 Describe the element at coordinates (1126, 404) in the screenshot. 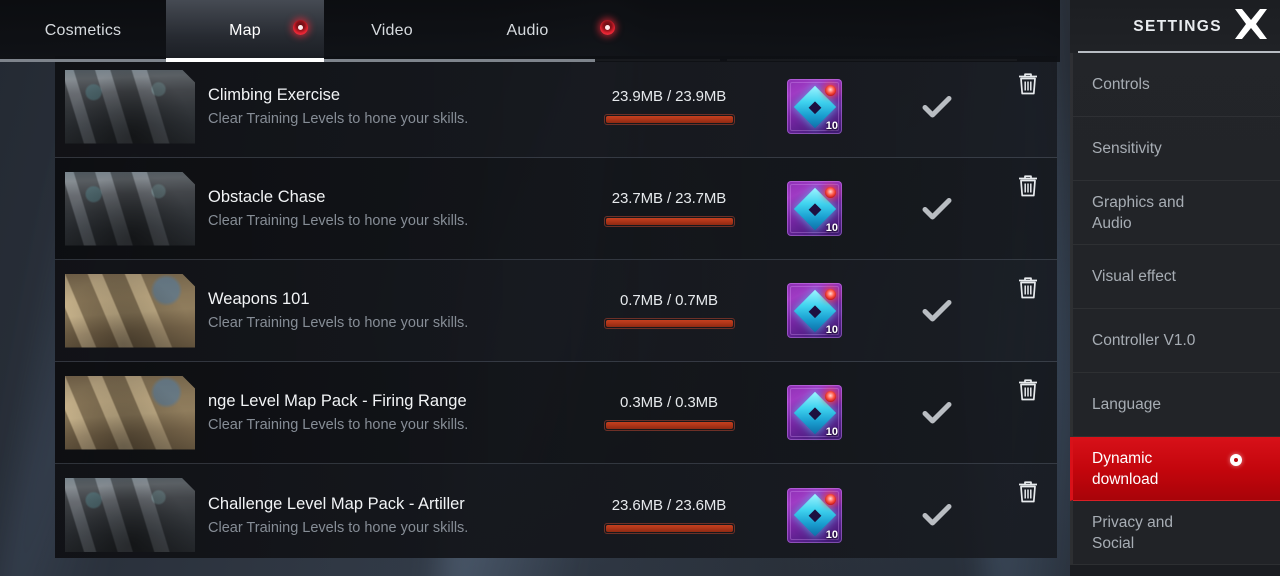

I see `sidebar-item-label: Language` at that location.